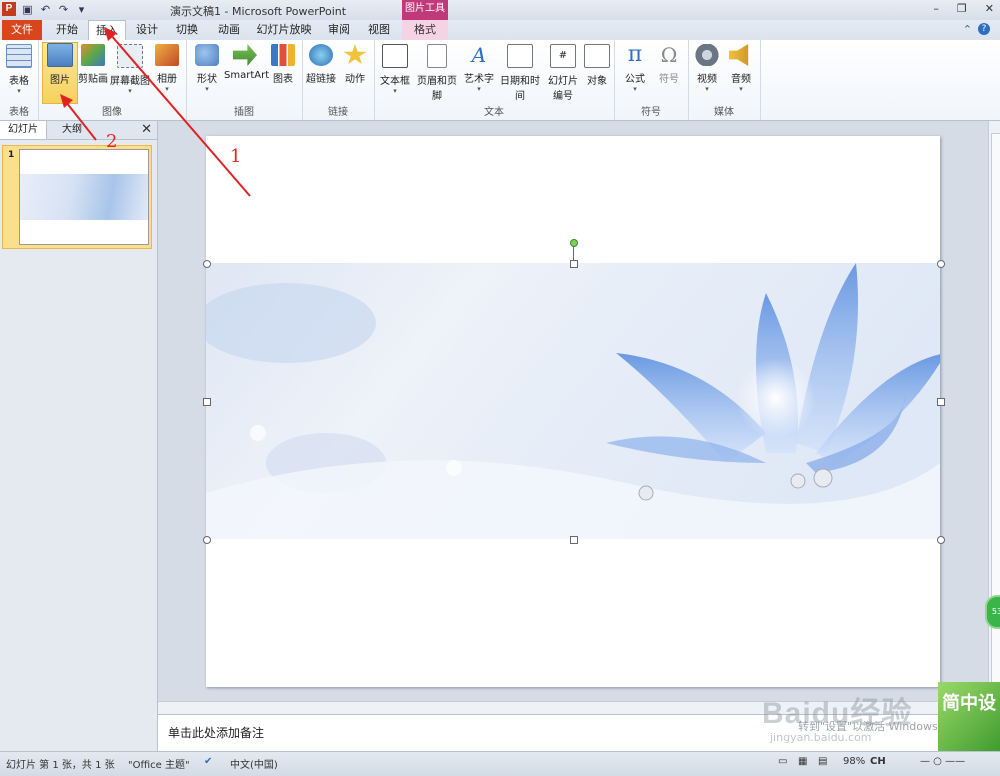 Image resolution: width=1000 pixels, height=776 pixels. I want to click on tab-home: 开始, so click(67, 30).